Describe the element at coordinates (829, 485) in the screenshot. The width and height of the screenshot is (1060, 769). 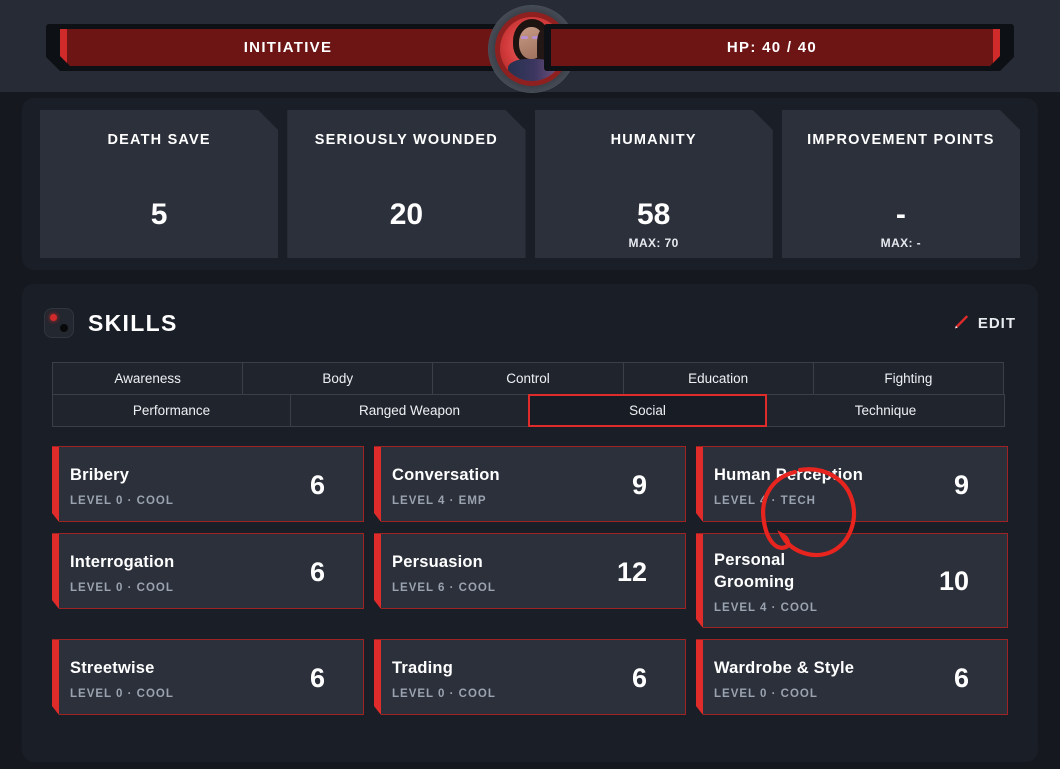
I see `skill-info: Human Perception LEVEL 4 · TECH` at that location.